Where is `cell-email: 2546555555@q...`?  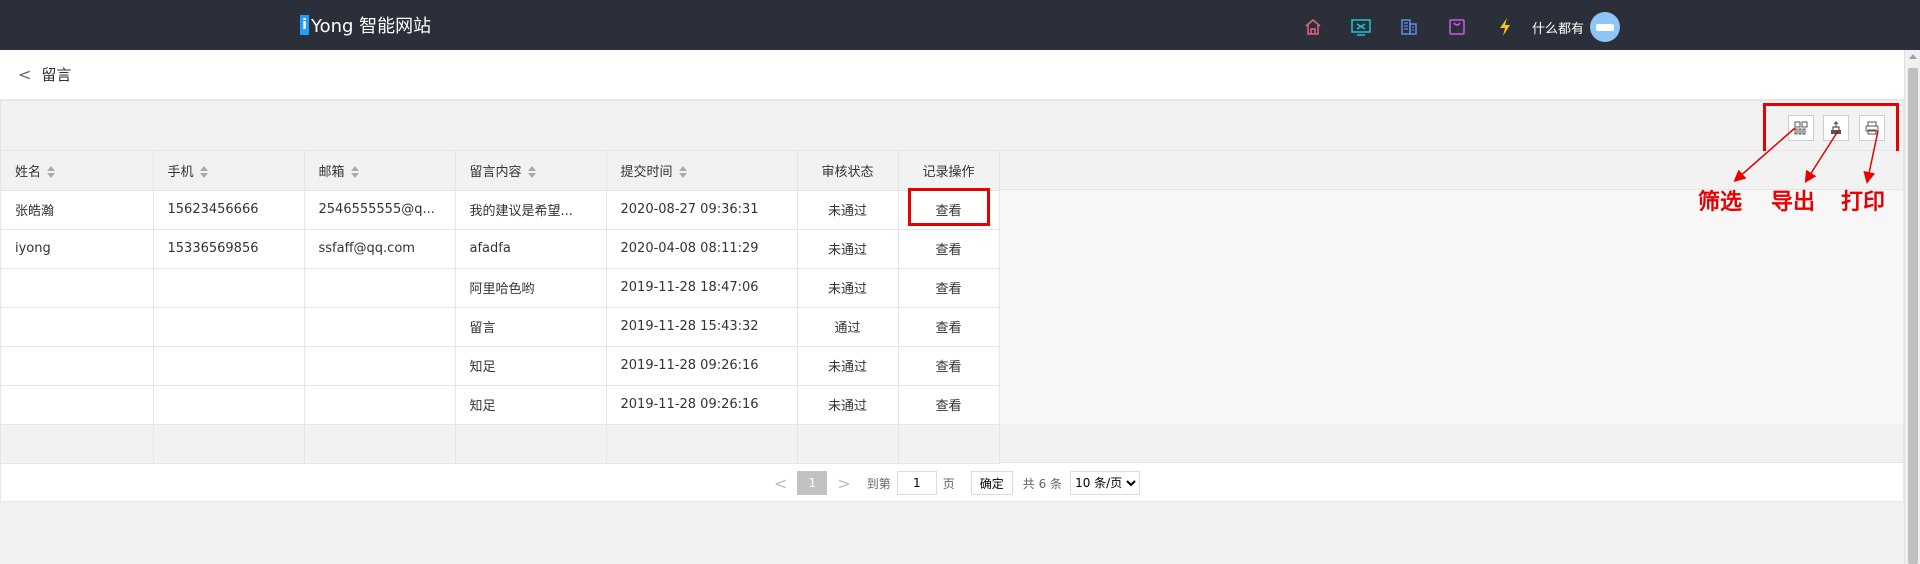 cell-email: 2546555555@q... is located at coordinates (380, 210).